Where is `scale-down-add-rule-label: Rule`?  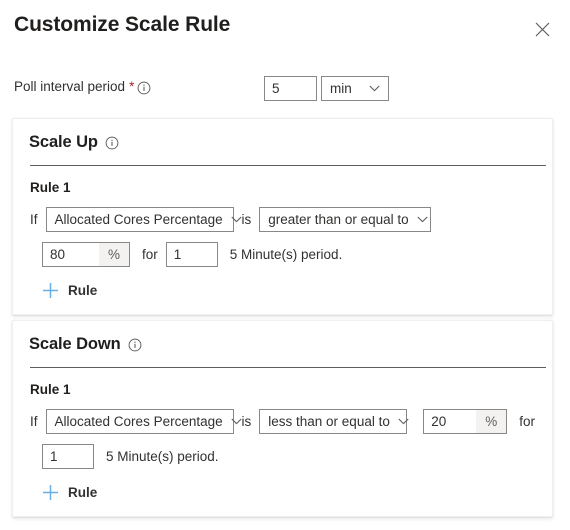
scale-down-add-rule-label: Rule is located at coordinates (83, 492).